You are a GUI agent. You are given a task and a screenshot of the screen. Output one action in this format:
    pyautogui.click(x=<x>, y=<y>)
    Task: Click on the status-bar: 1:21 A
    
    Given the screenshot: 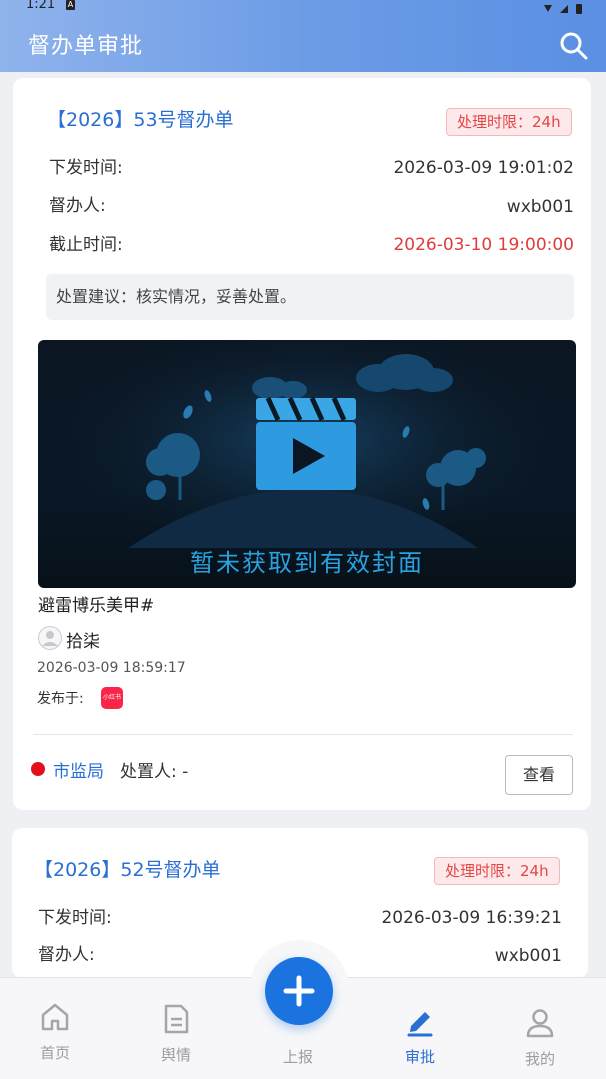 What is the action you would take?
    pyautogui.click(x=303, y=7)
    